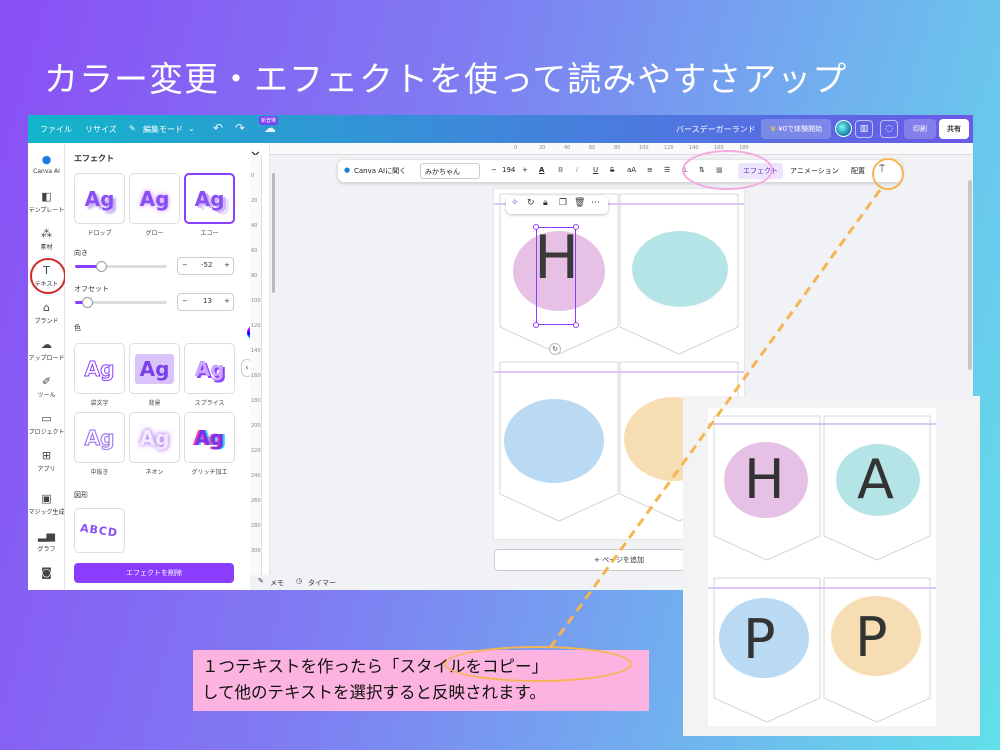 The width and height of the screenshot is (1000, 750). I want to click on print-button: 印刷, so click(920, 129).